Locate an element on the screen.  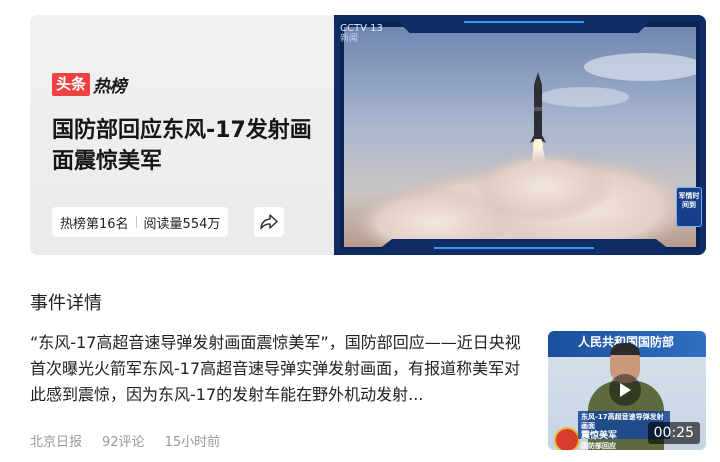
program-badge: 军情时间到 is located at coordinates (689, 207).